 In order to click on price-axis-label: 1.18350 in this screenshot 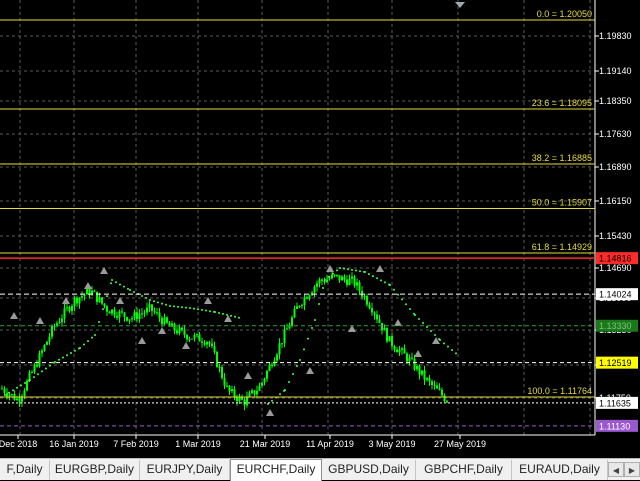, I will do `click(615, 101)`.